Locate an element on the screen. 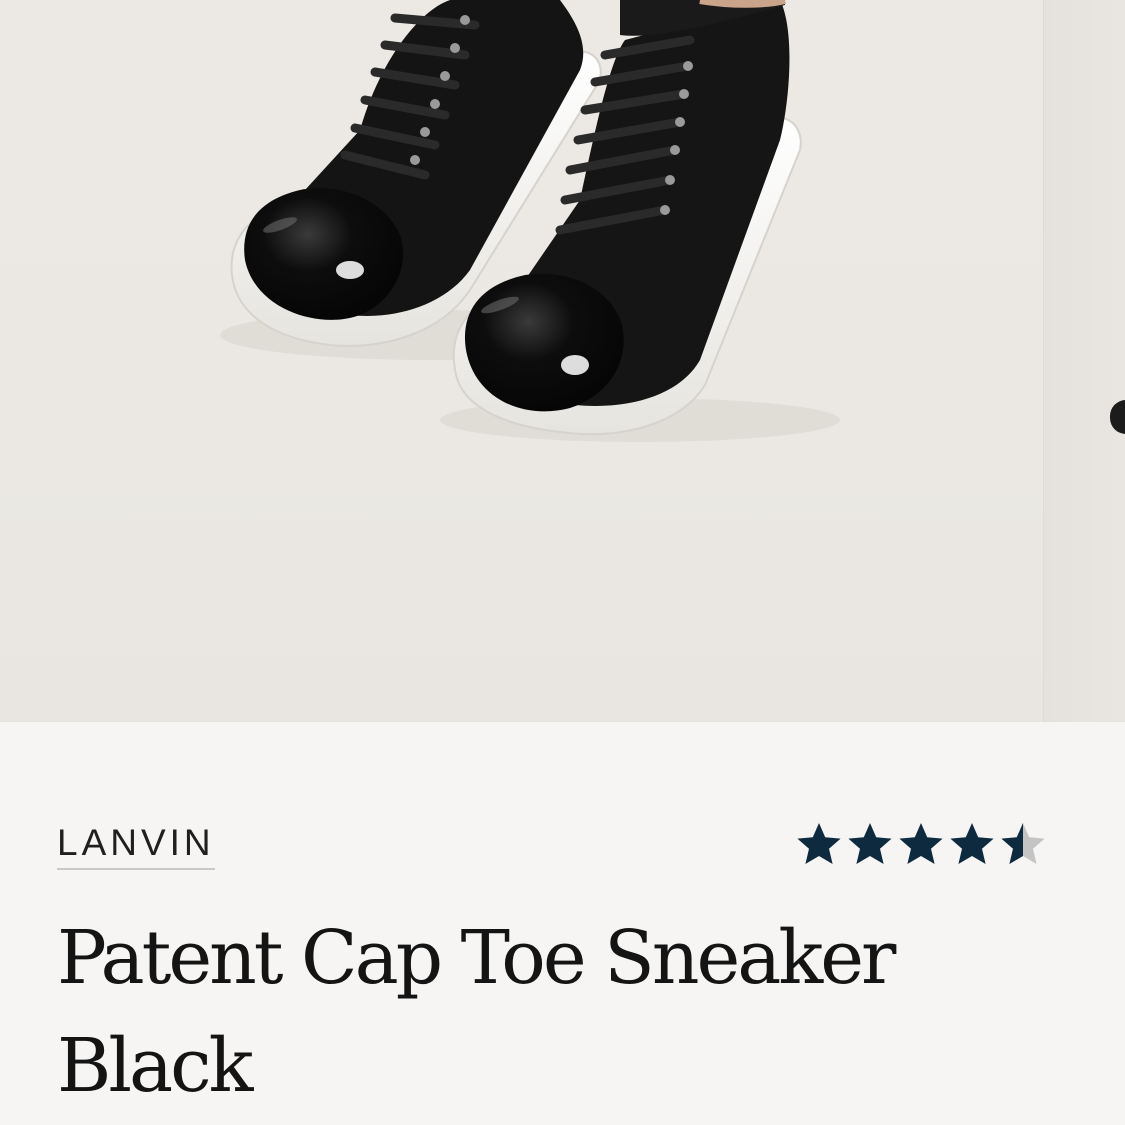  product-title-line2: Black is located at coordinates (155, 1066).